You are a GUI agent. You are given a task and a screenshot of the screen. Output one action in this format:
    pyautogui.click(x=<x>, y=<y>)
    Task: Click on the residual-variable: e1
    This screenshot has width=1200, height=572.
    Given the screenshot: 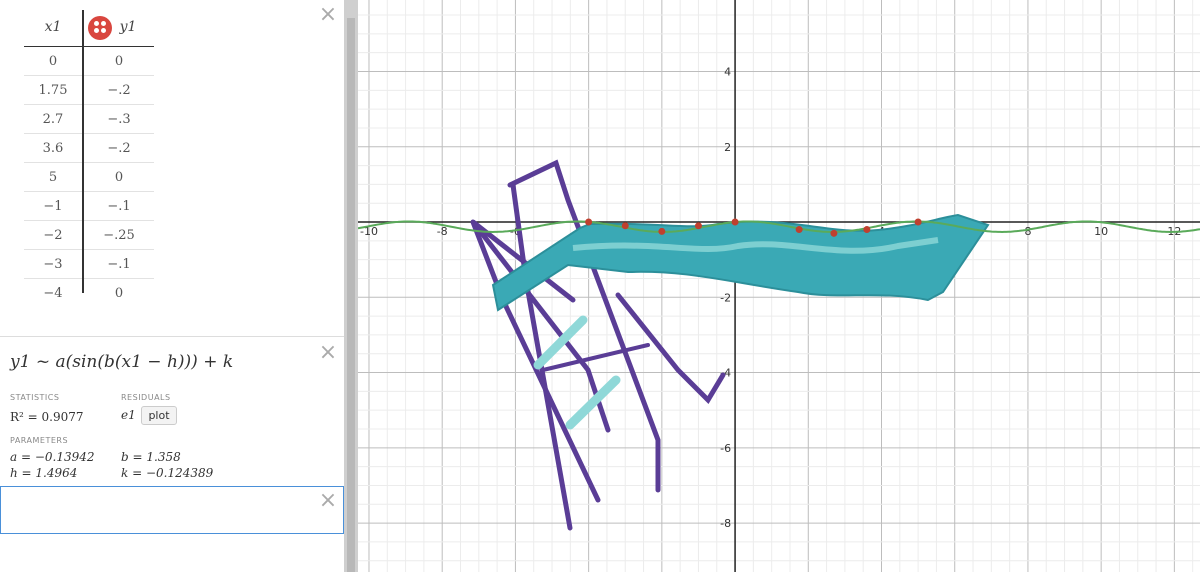 What is the action you would take?
    pyautogui.click(x=128, y=415)
    